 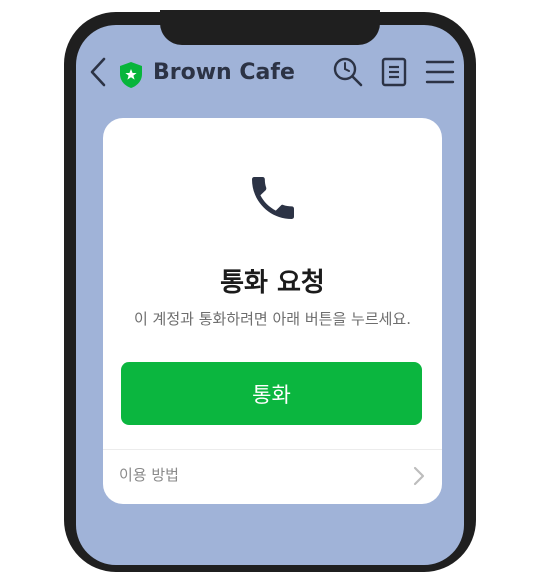 I want to click on phone-notch, so click(x=270, y=27).